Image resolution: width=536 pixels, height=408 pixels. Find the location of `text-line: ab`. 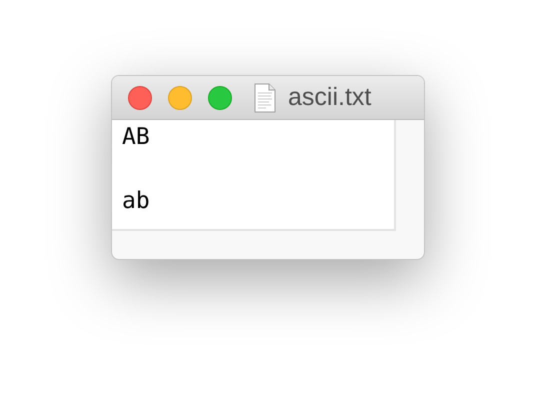

text-line: ab is located at coordinates (136, 201).